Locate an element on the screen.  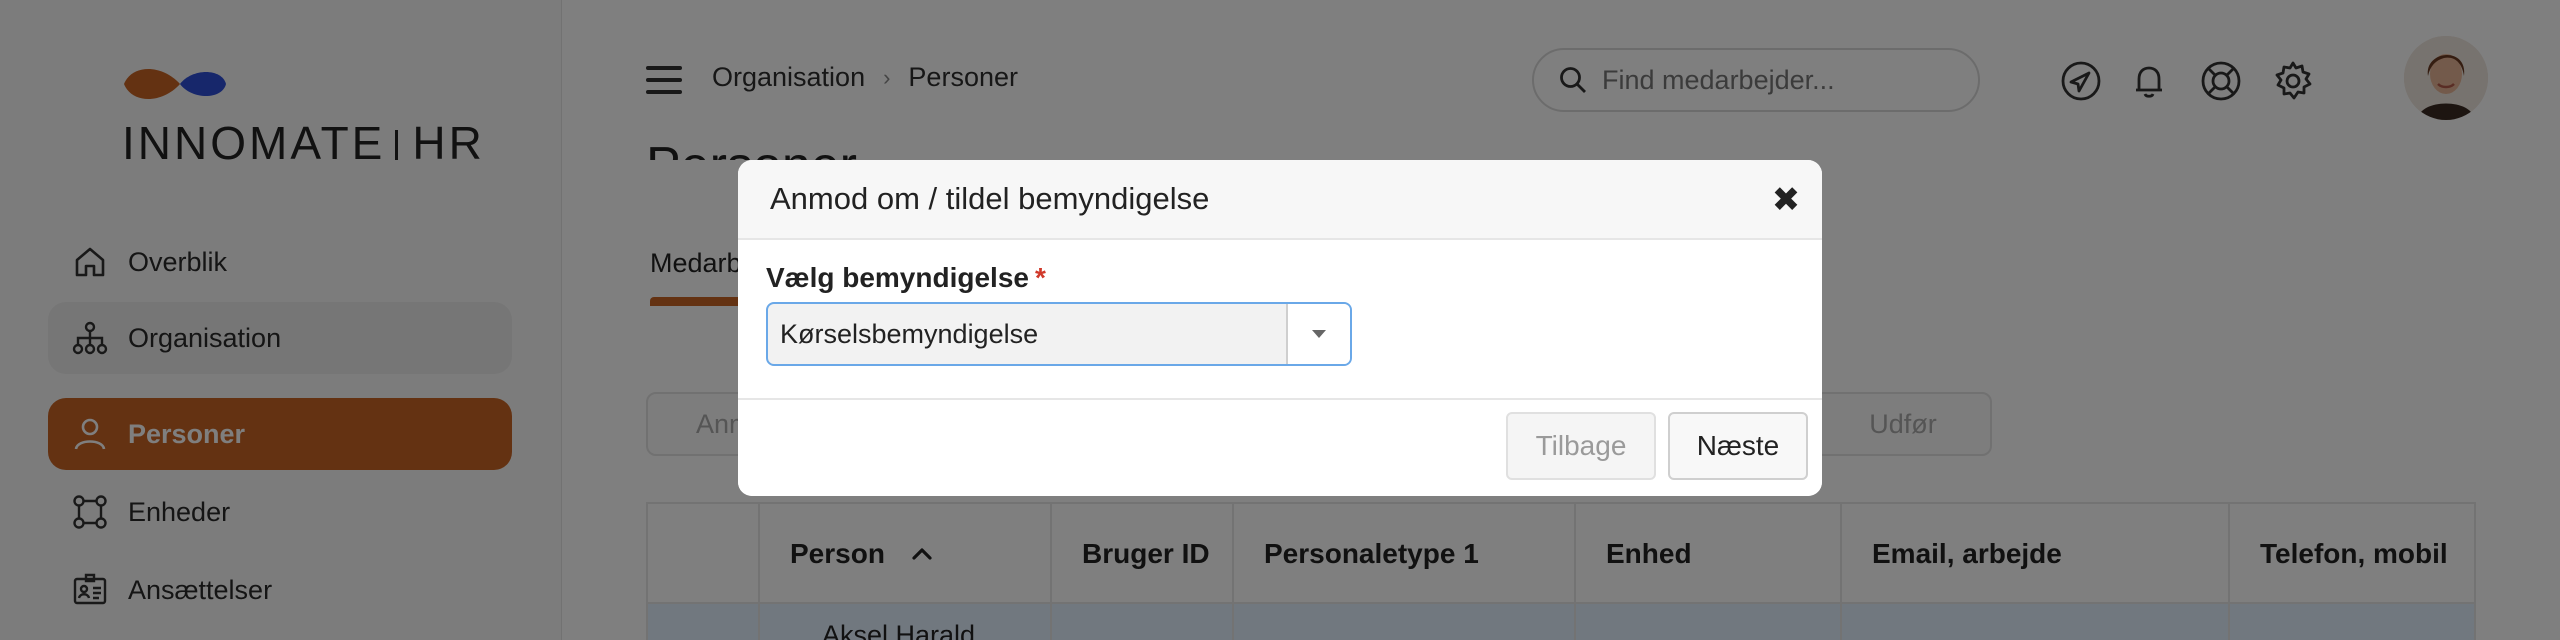
field-label-text: Vælg bemyndigelse is located at coordinates (897, 277).